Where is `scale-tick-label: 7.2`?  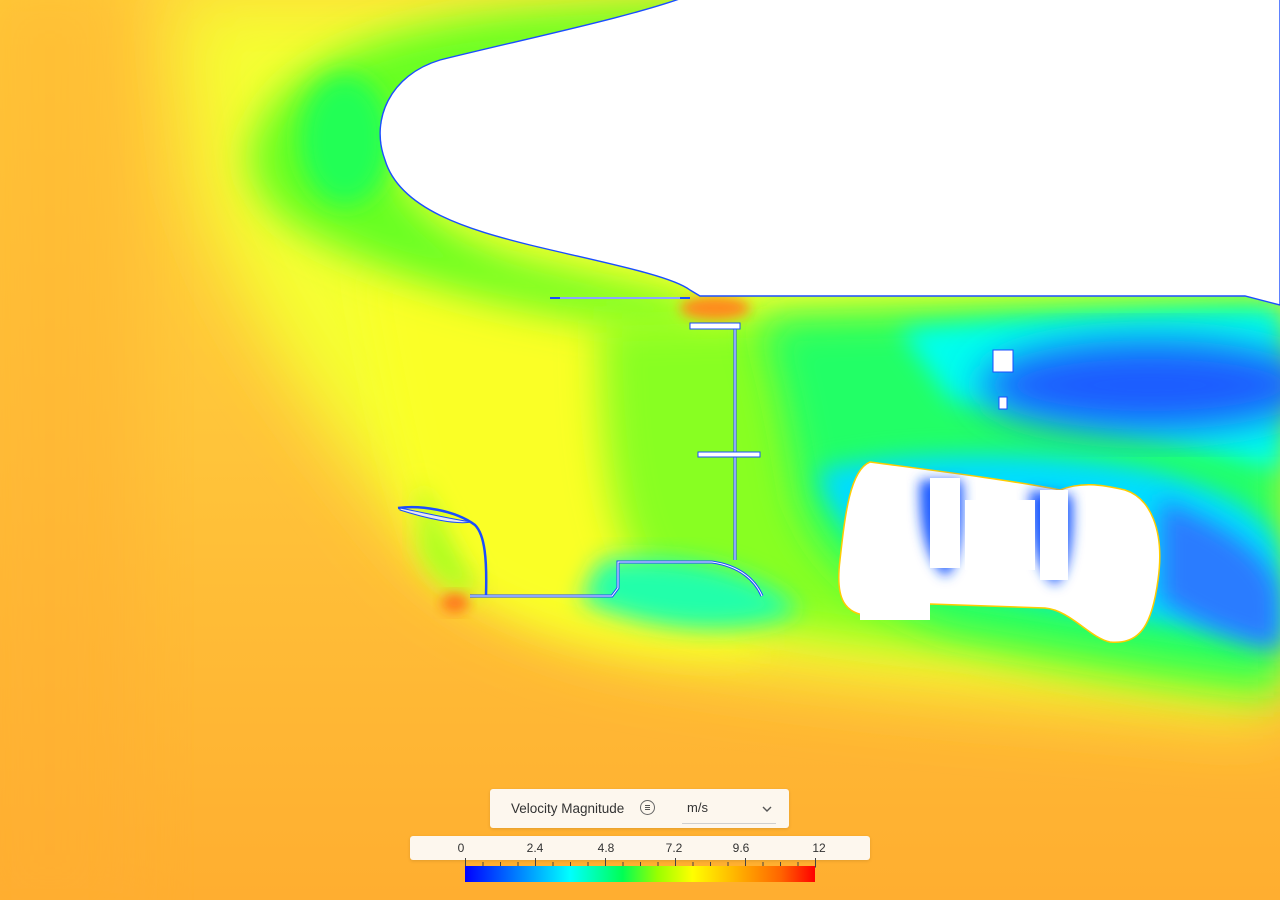
scale-tick-label: 7.2 is located at coordinates (674, 848).